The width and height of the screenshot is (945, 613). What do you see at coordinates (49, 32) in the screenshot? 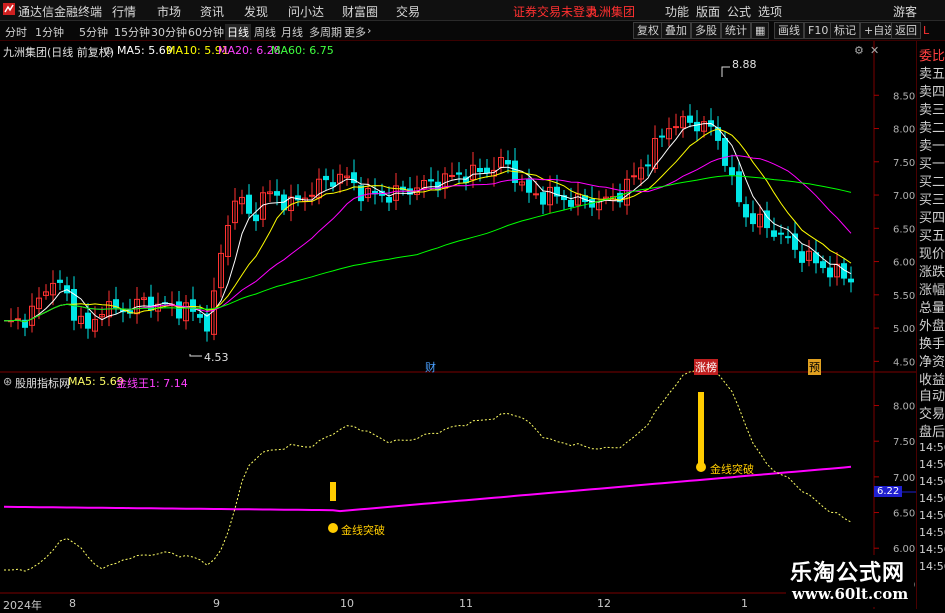
I see `period-1min: 1分钟` at bounding box center [49, 32].